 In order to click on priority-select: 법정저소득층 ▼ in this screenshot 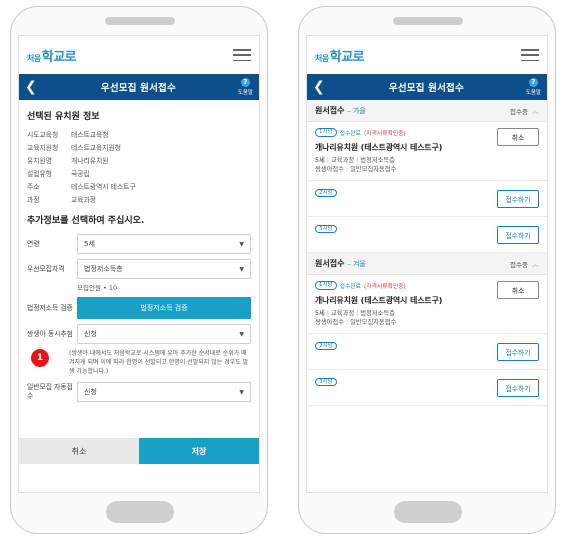, I will do `click(164, 269)`.